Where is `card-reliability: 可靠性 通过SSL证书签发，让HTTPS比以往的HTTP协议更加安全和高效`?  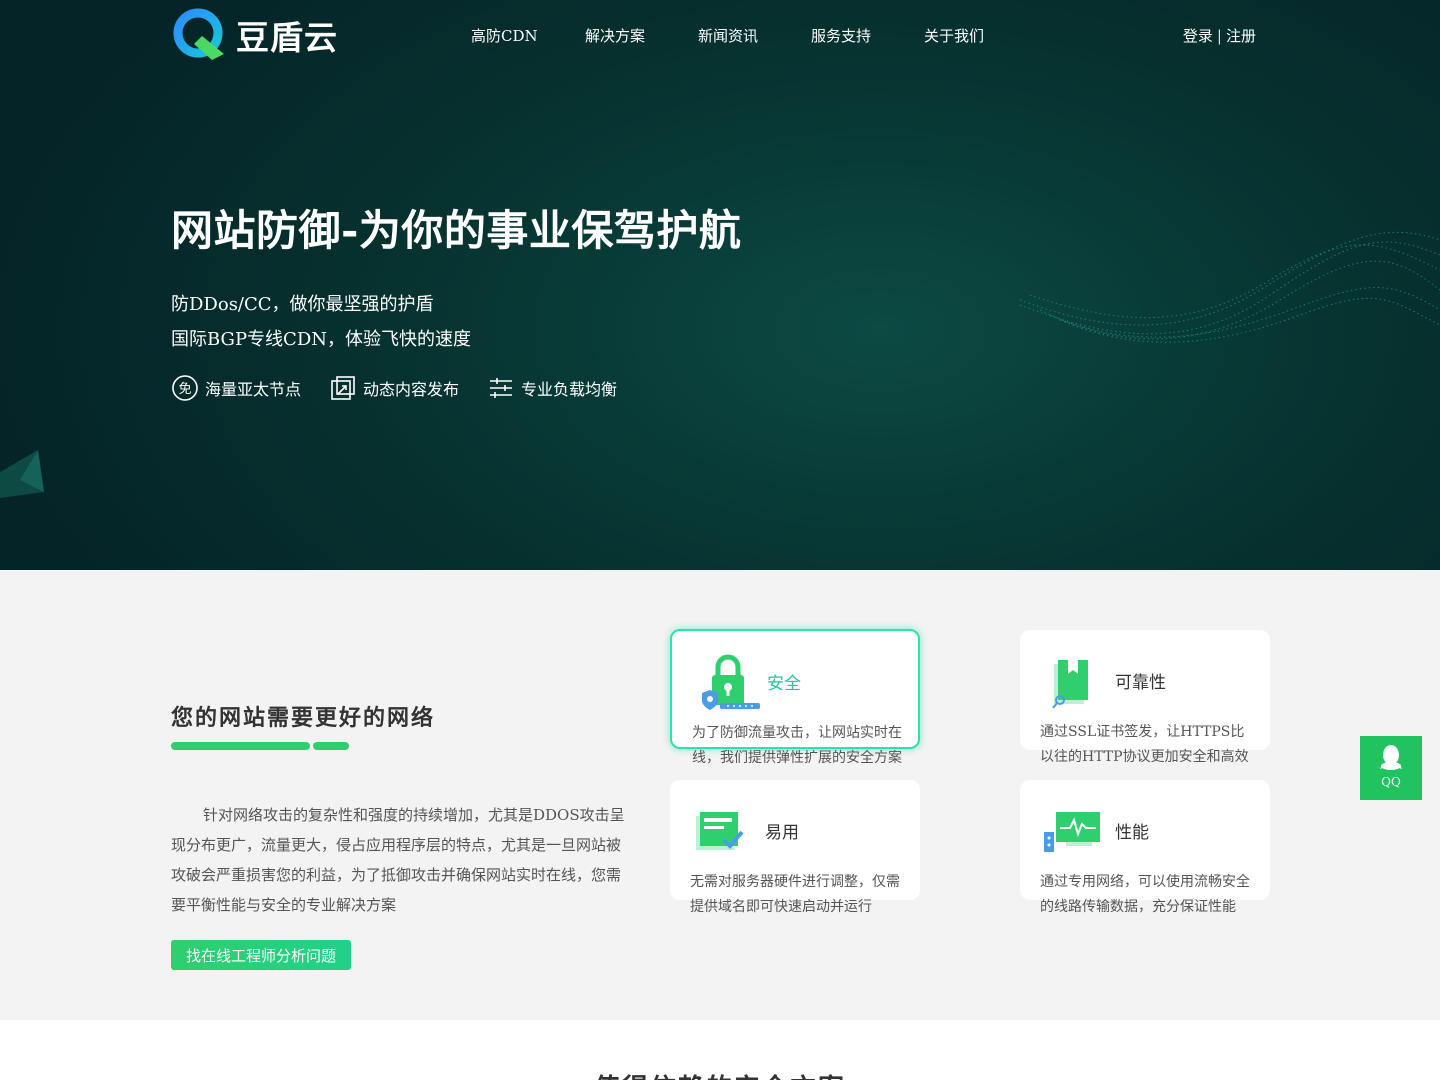
card-reliability: 可靠性 通过SSL证书签发，让HTTPS比以往的HTTP协议更加安全和高效 is located at coordinates (1145, 697).